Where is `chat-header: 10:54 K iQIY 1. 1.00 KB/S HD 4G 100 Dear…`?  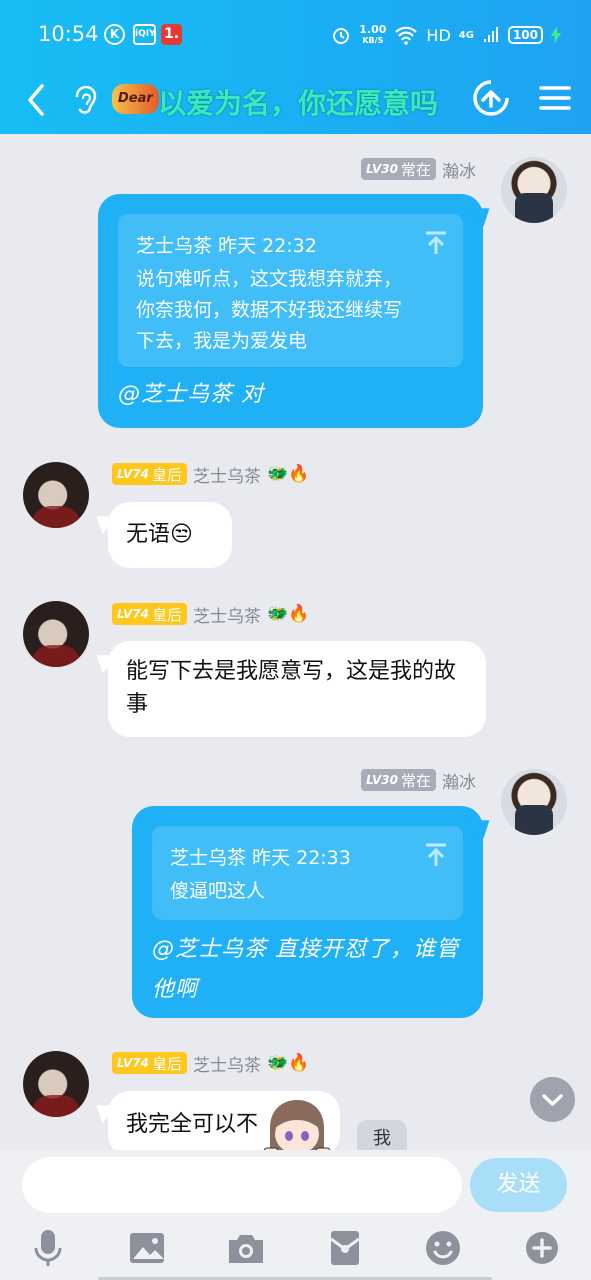 chat-header: 10:54 K iQIY 1. 1.00 KB/S HD 4G 100 Dear… is located at coordinates (295, 67).